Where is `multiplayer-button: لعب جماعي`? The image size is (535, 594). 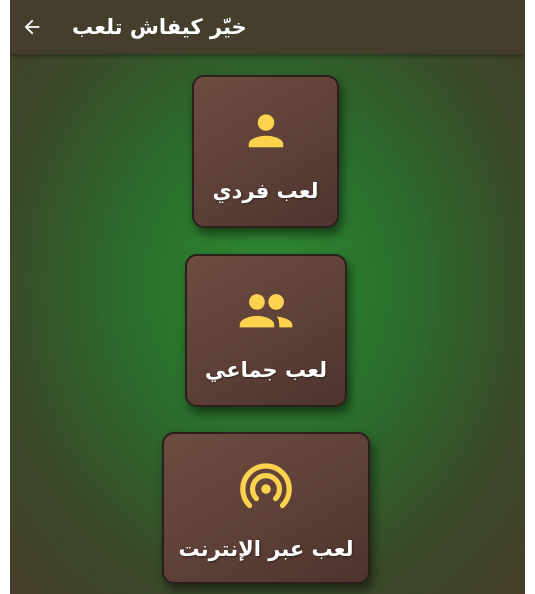 multiplayer-button: لعب جماعي is located at coordinates (266, 330).